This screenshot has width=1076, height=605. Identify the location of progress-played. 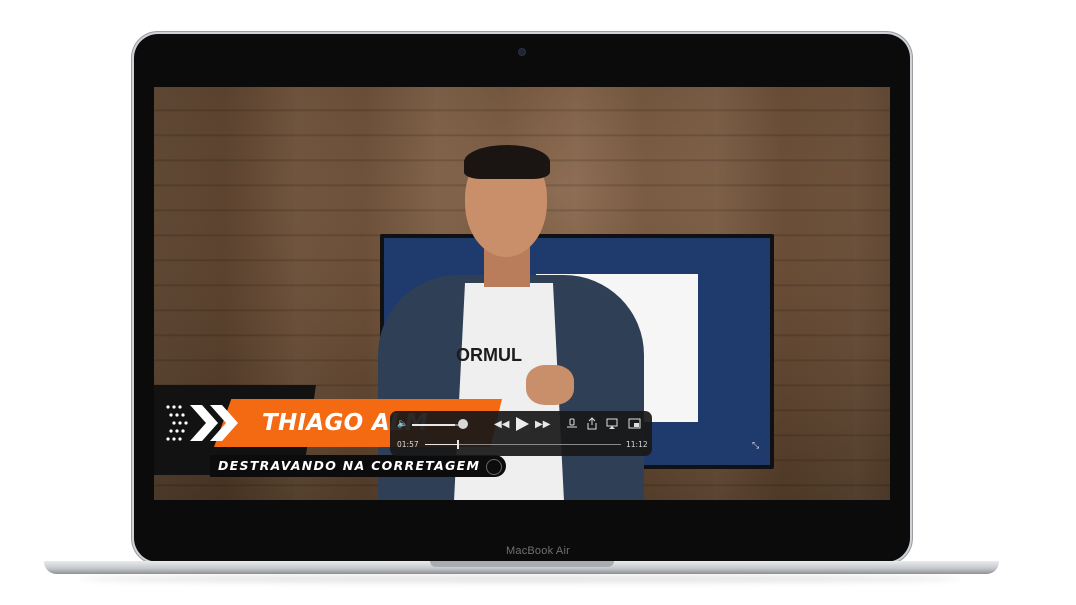
(442, 444).